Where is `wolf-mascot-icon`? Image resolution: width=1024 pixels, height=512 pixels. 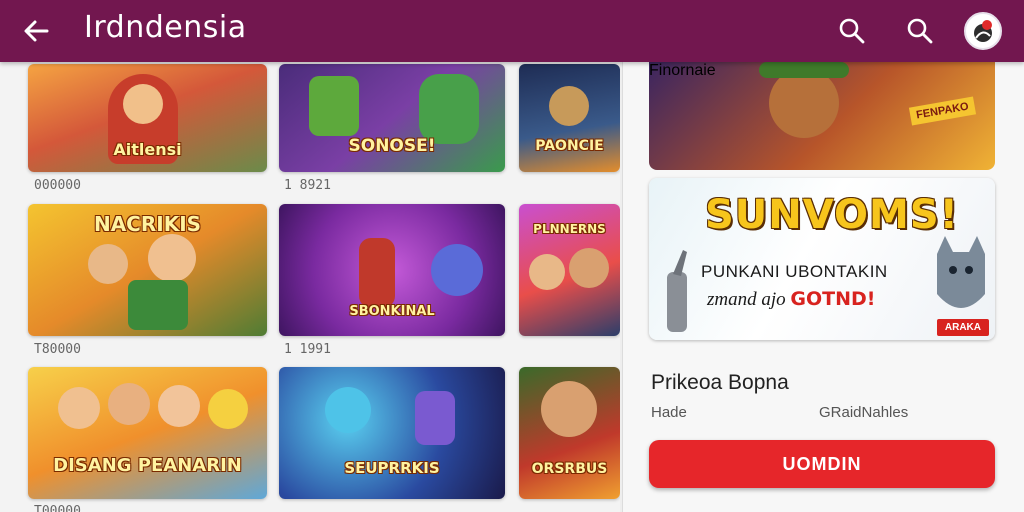 wolf-mascot-icon is located at coordinates (961, 272).